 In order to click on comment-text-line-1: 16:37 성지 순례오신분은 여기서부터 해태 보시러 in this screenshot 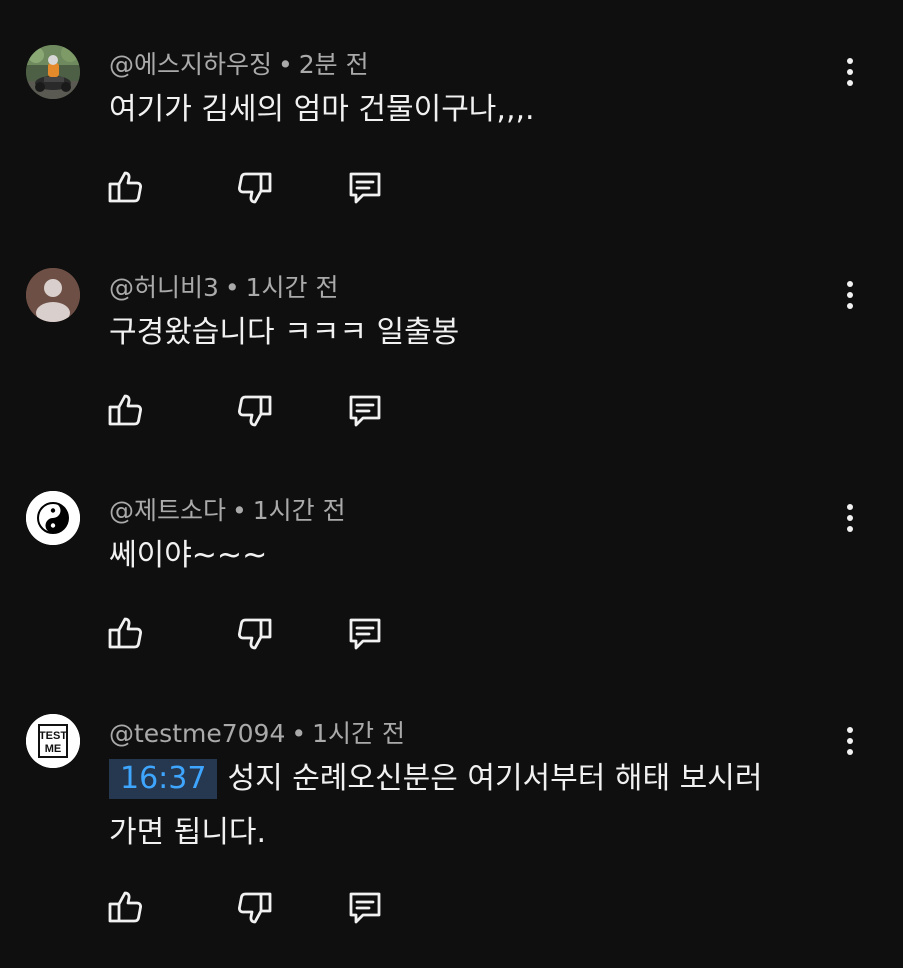, I will do `click(435, 779)`.